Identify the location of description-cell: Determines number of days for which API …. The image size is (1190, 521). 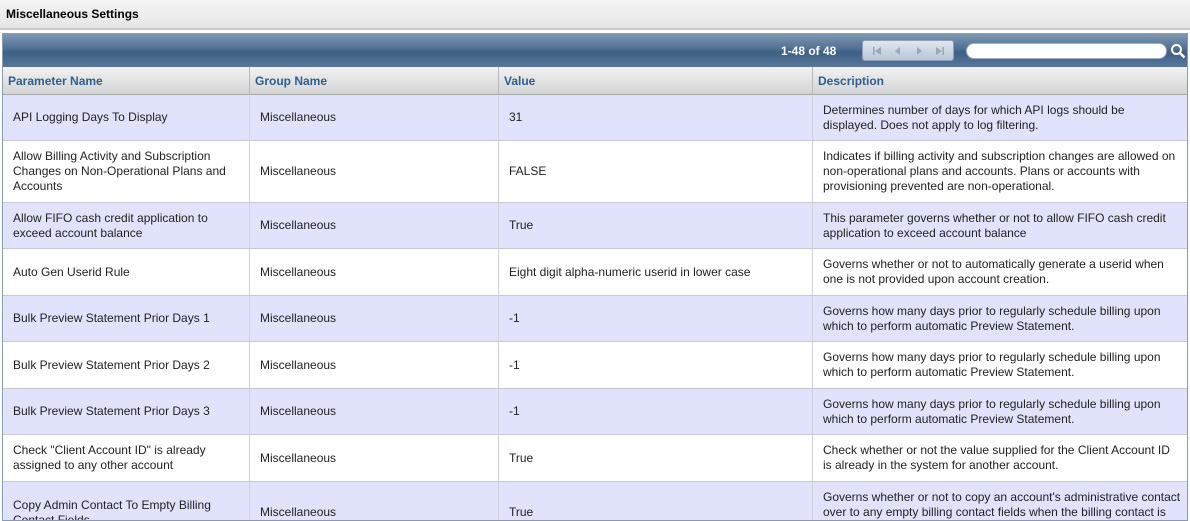
(1000, 117).